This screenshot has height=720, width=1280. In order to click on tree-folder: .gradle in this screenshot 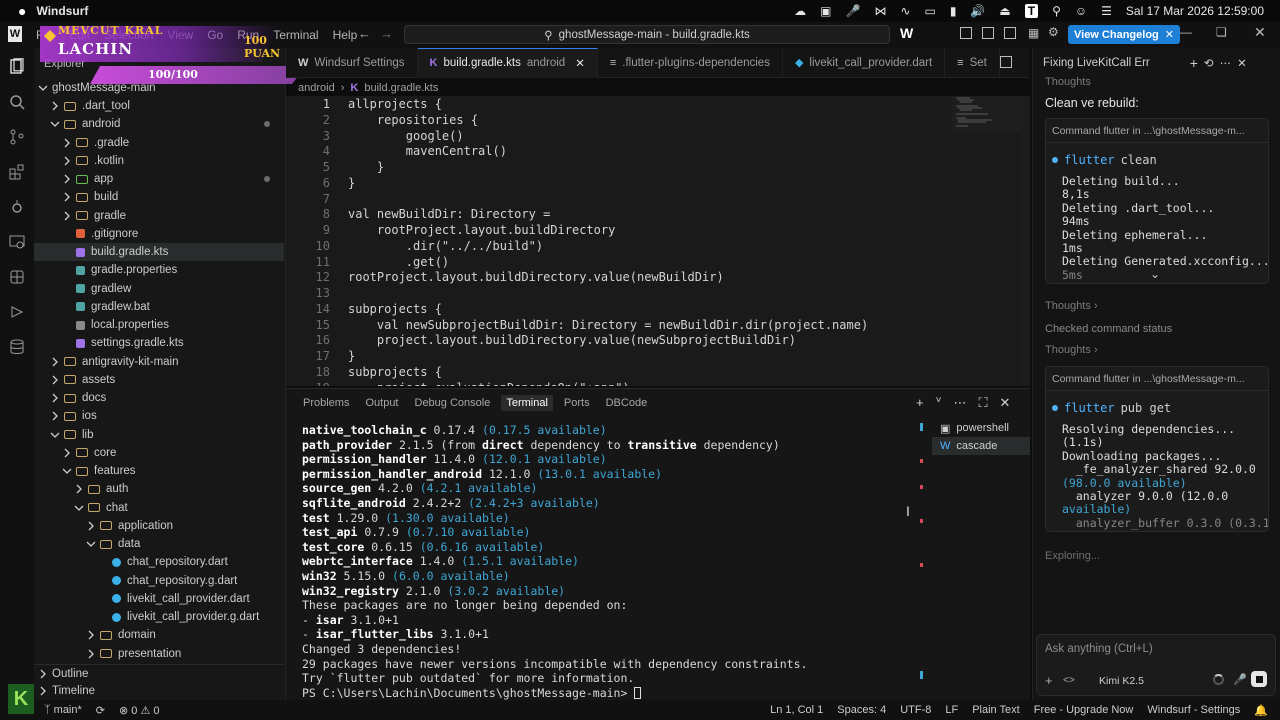, I will do `click(159, 143)`.